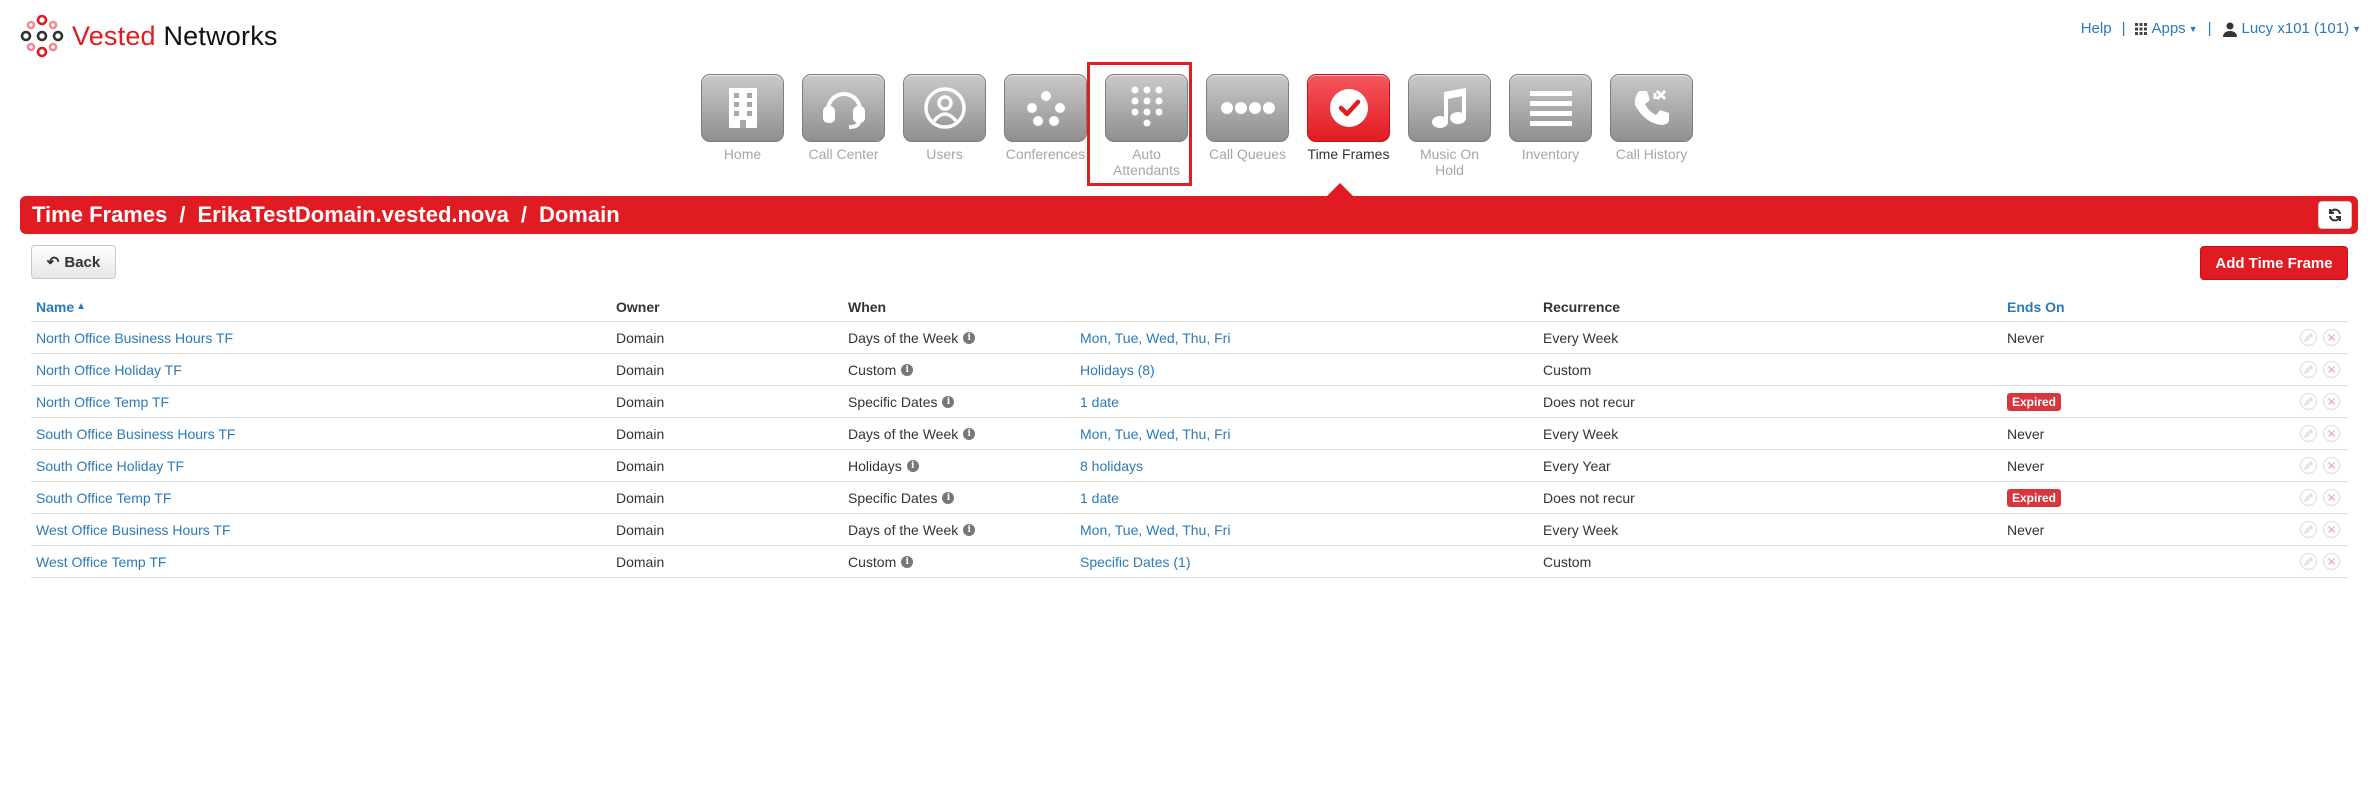 The width and height of the screenshot is (2379, 787). Describe the element at coordinates (1550, 126) in the screenshot. I see `nav-inventory: Inventory` at that location.